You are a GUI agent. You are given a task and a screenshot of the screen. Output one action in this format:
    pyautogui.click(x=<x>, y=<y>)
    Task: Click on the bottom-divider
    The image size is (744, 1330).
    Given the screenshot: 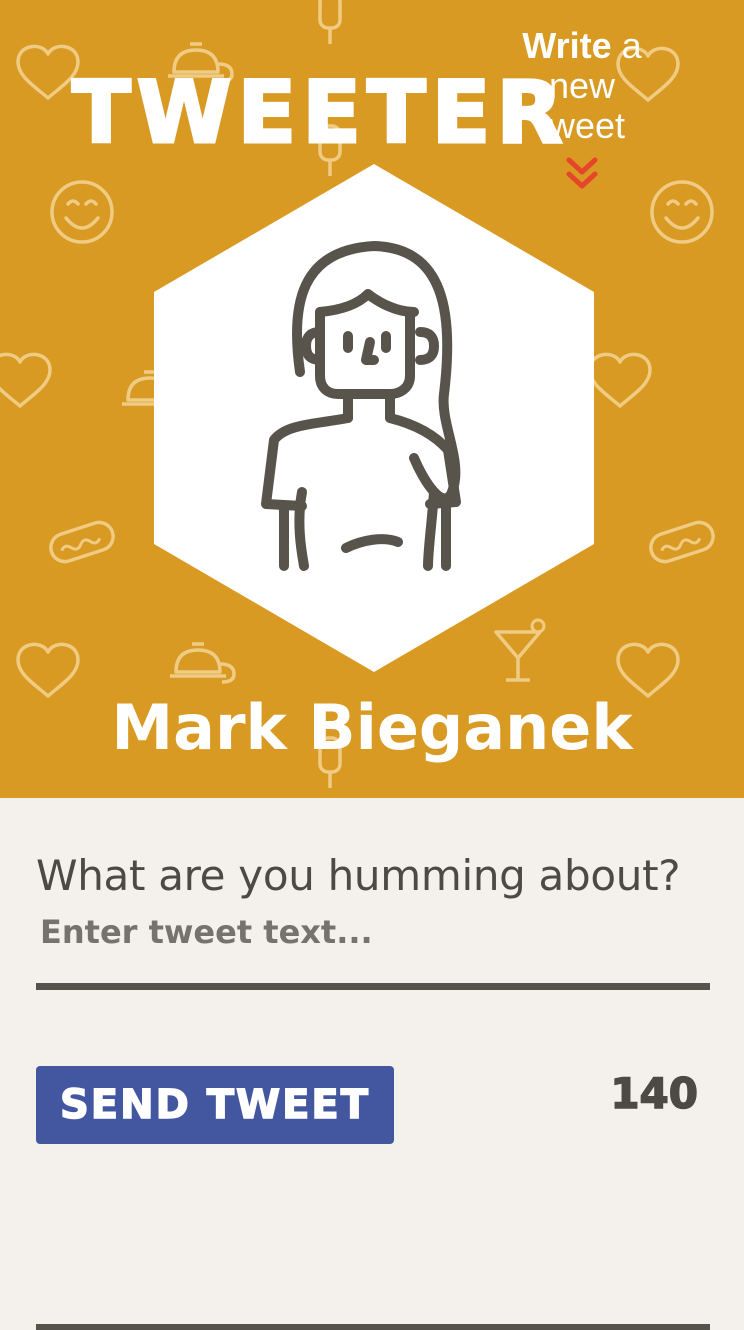 What is the action you would take?
    pyautogui.click(x=373, y=1327)
    